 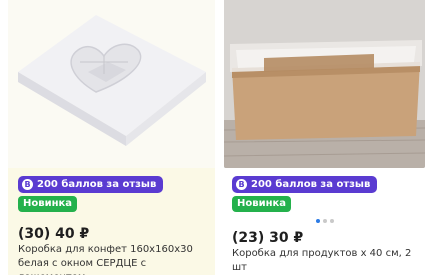 What do you see at coordinates (327, 261) in the screenshot?
I see `product-title: Коробка для продуктов х 40 см, 2 шт` at bounding box center [327, 261].